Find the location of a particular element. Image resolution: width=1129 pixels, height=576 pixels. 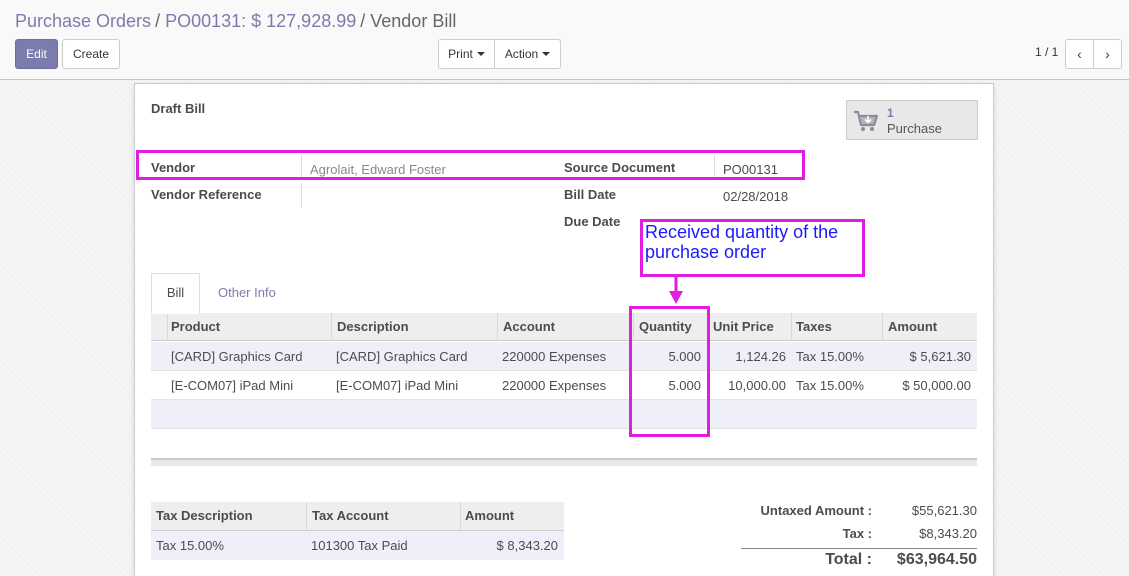

edit-button: Edit is located at coordinates (36, 54).